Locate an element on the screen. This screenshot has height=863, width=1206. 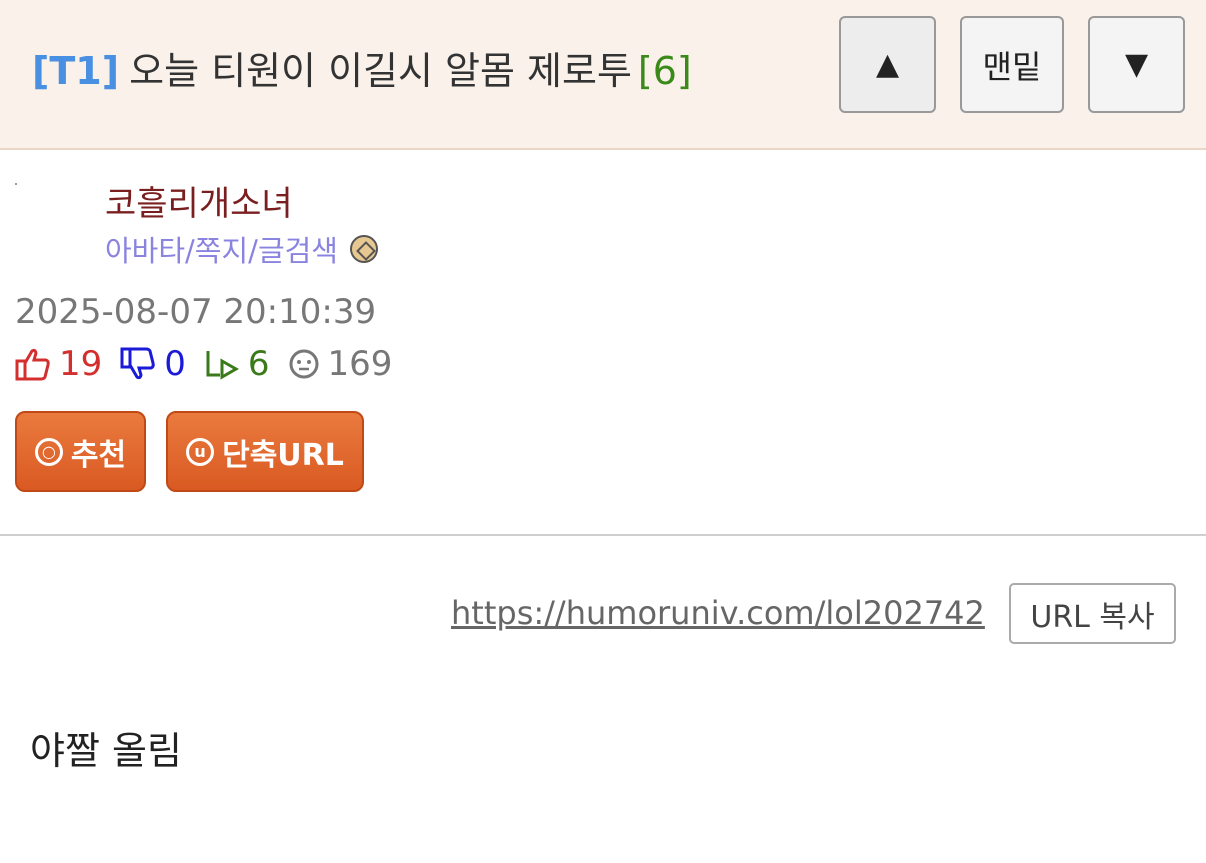
author-links-text: 아바타/쪽지/글검색 is located at coordinates (221, 249).